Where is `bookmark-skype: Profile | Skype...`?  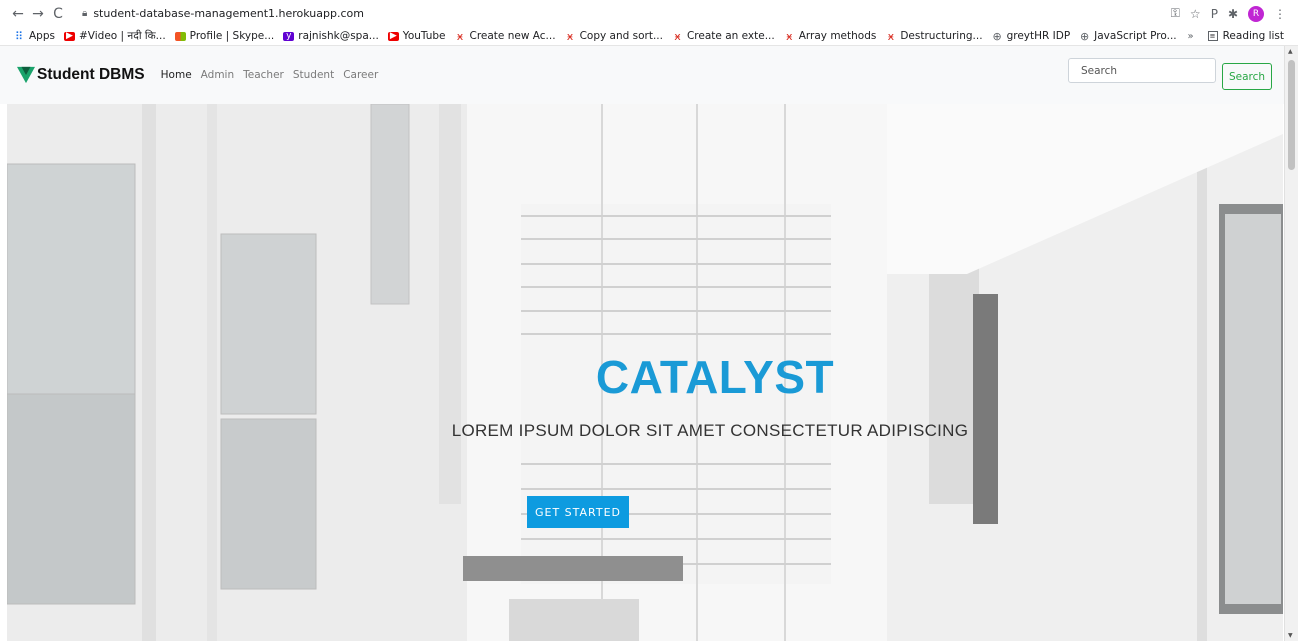
bookmark-skype: Profile | Skype... is located at coordinates (224, 36).